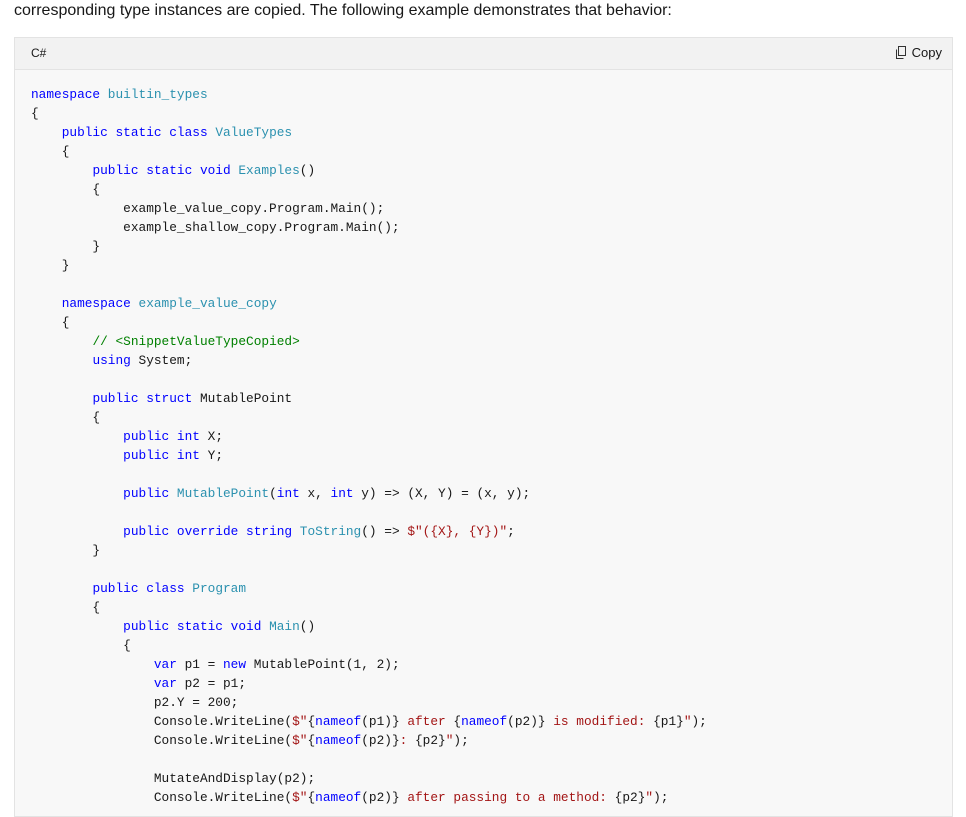 This screenshot has width=966, height=817. Describe the element at coordinates (150, 493) in the screenshot. I see `code-token: public` at that location.